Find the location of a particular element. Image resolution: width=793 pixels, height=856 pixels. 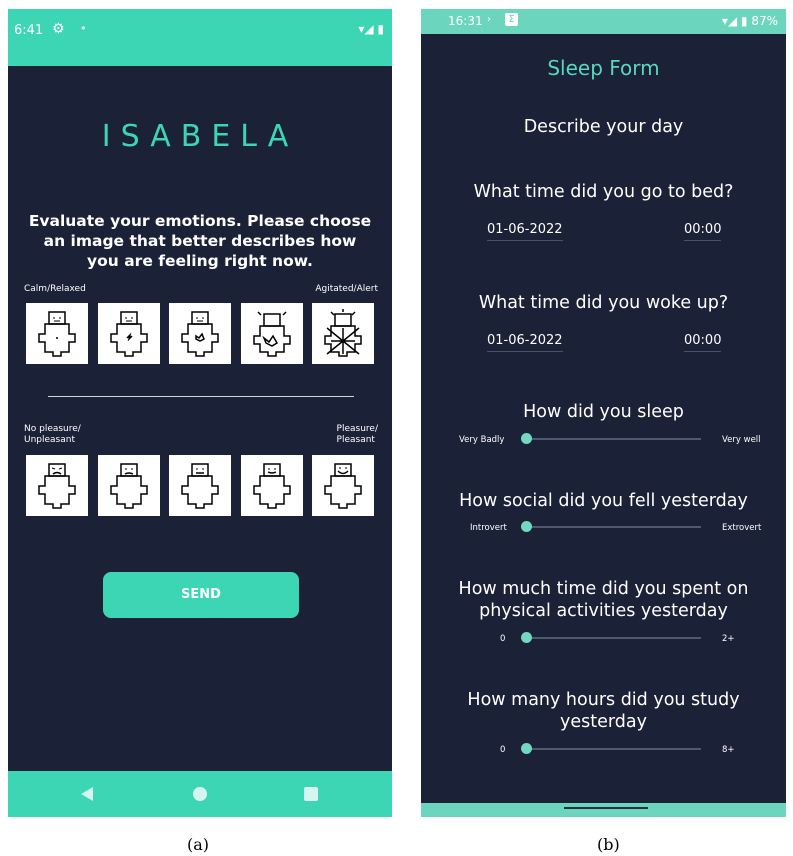

signal-battery-icons: ▾◢ ▮ is located at coordinates (371, 29).